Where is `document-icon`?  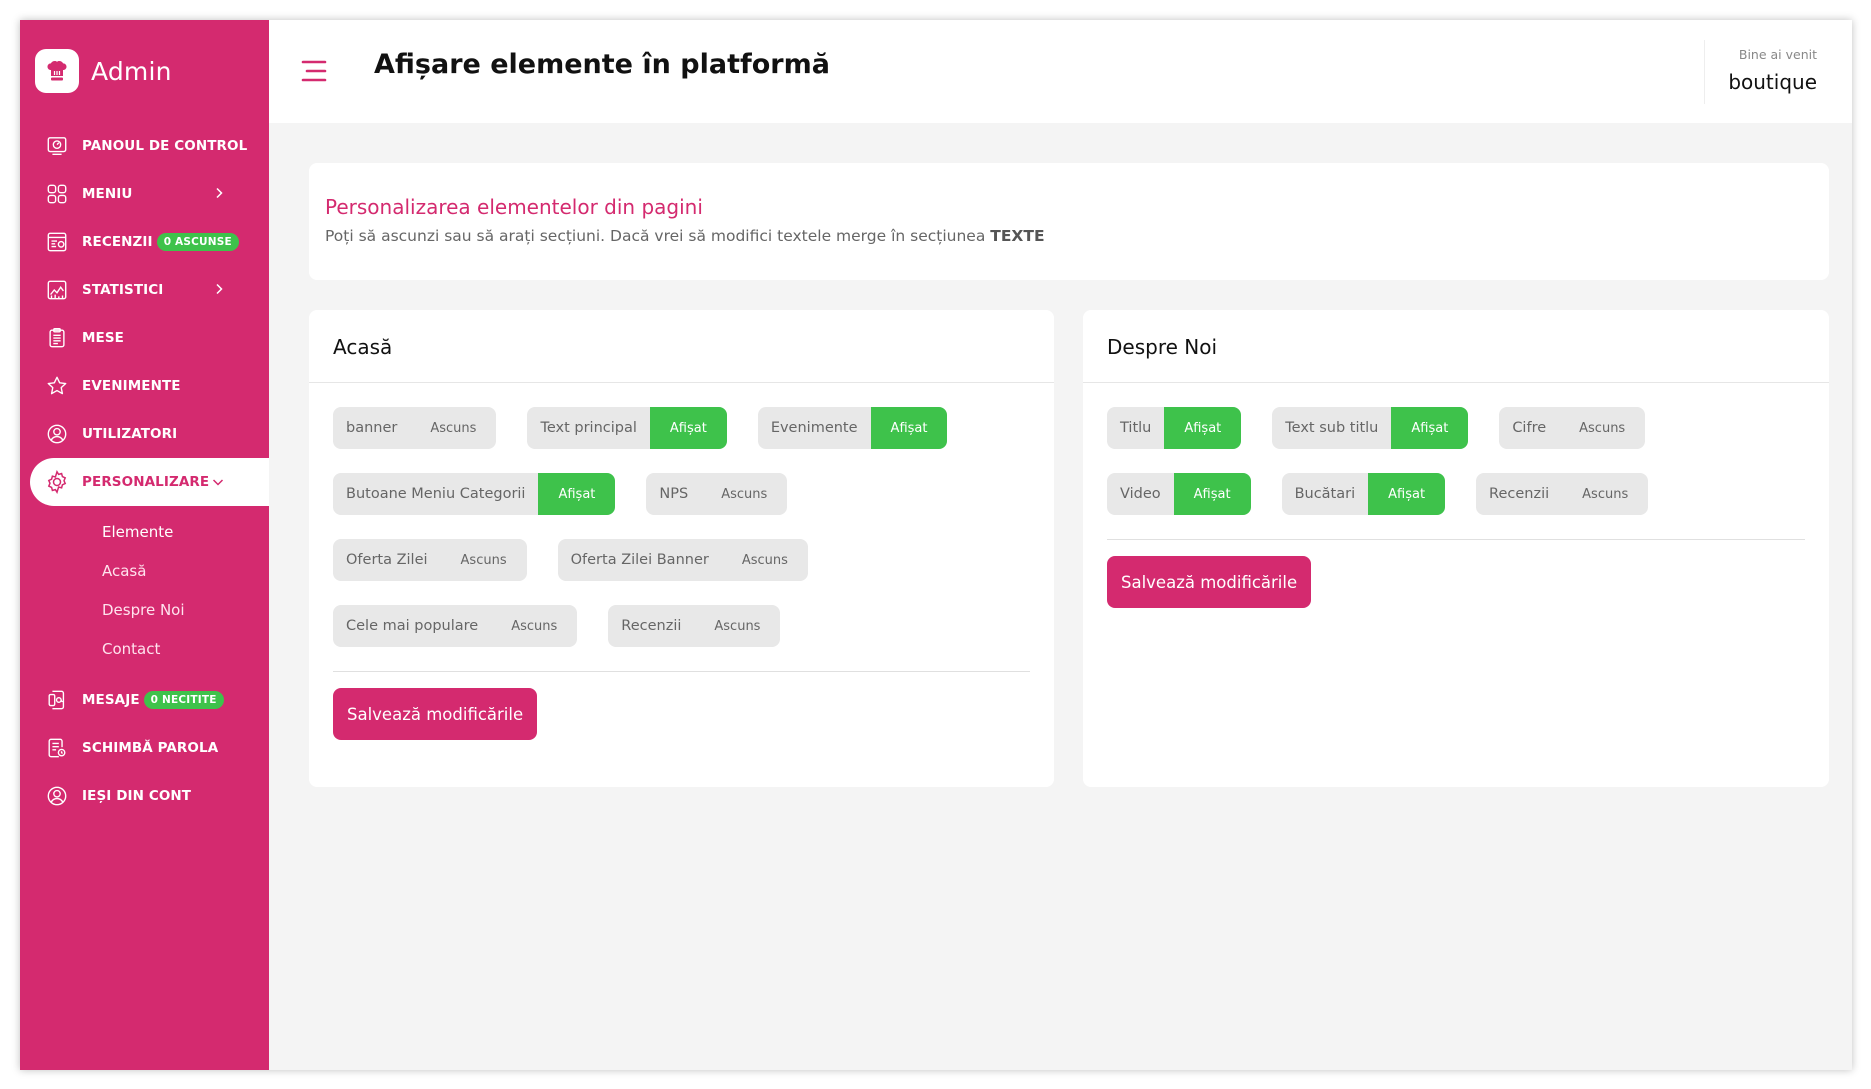 document-icon is located at coordinates (57, 748).